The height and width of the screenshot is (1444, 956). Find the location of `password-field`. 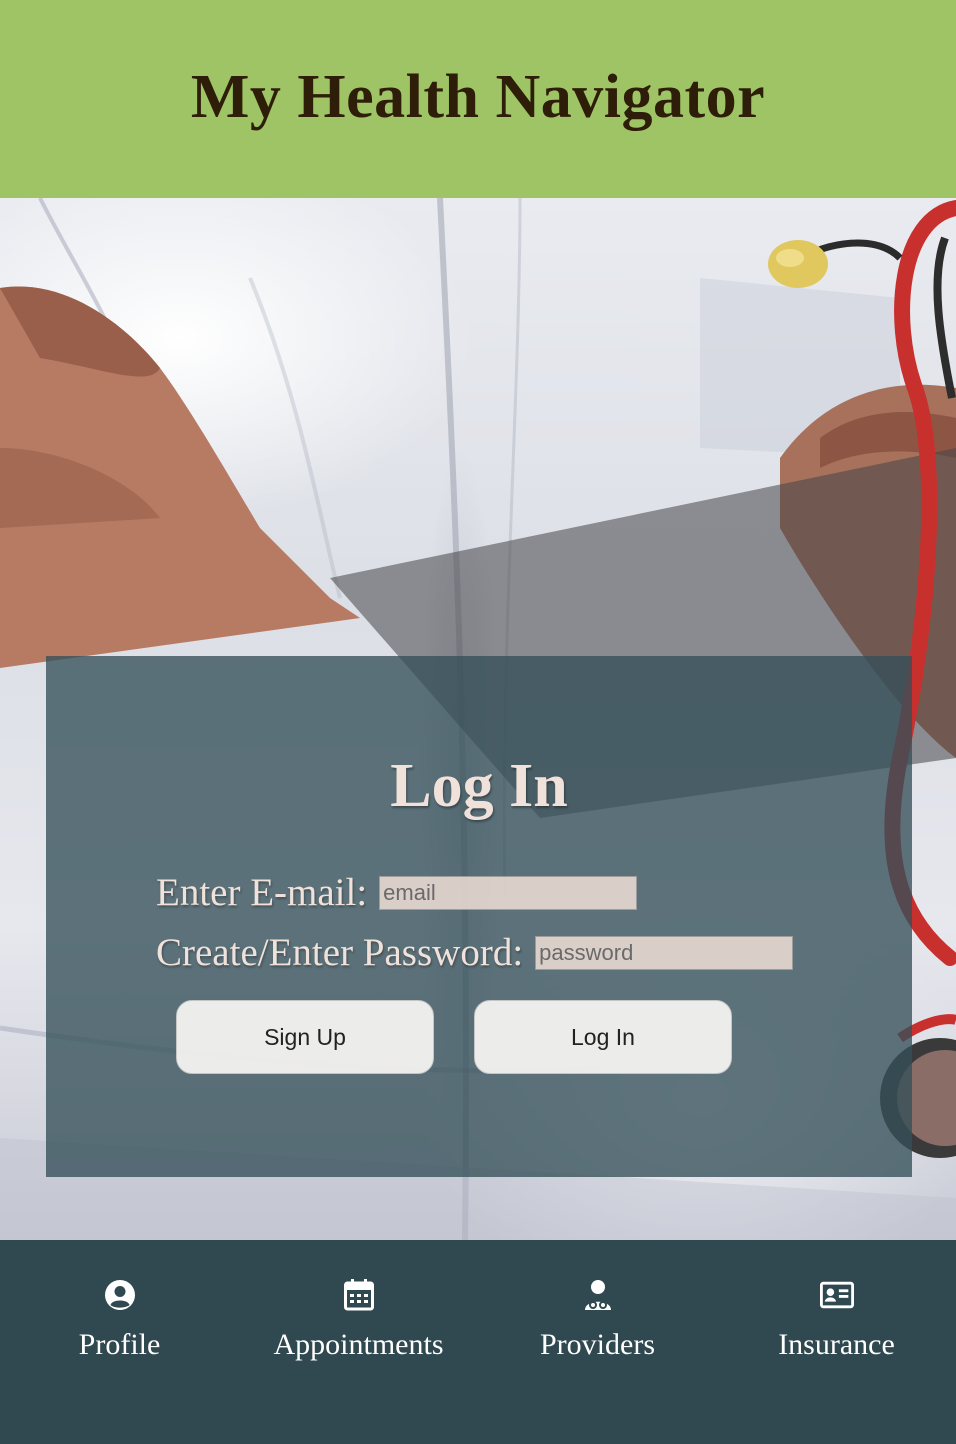

password-field is located at coordinates (664, 952).